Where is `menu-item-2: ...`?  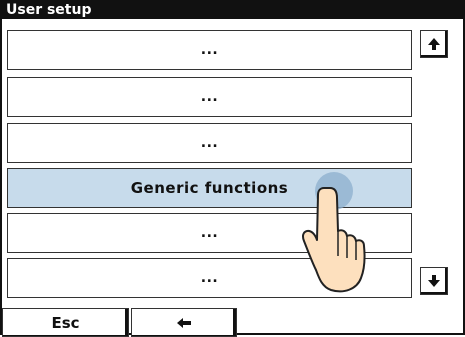
menu-item-2: ... is located at coordinates (209, 97).